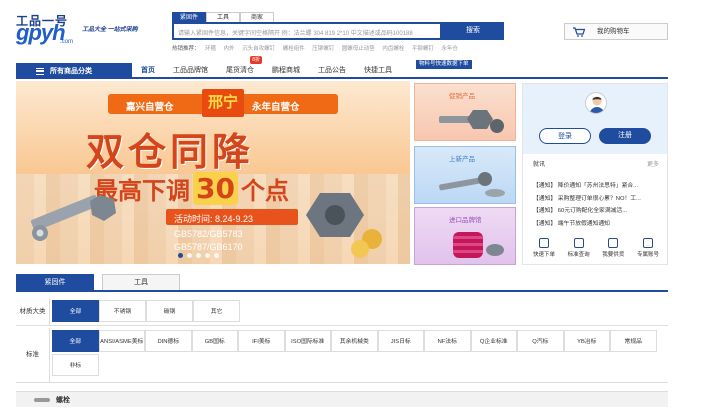  I want to click on tab-fasteners: 紧固件, so click(55, 282).